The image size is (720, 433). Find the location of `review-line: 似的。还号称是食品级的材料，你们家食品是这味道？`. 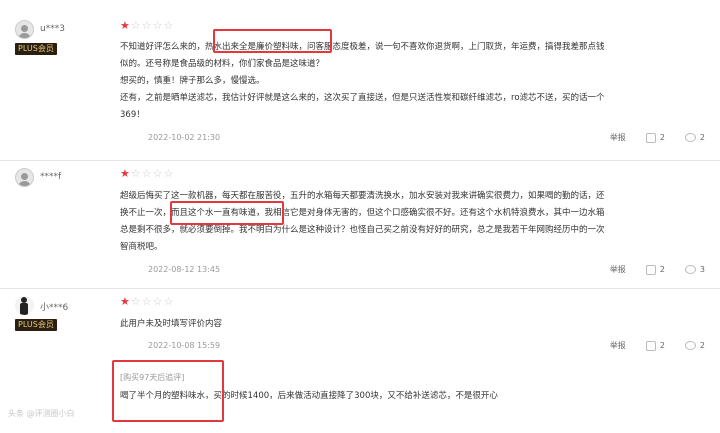

review-line: 似的。还号称是食品级的材料，你们家食品是这味道？ is located at coordinates (222, 64).